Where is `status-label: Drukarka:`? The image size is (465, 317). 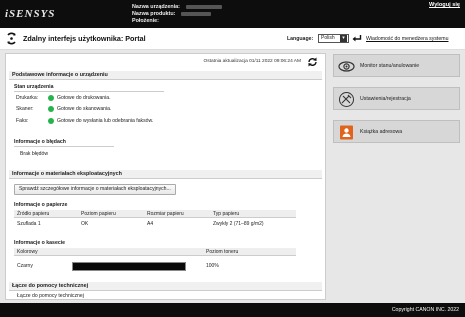
status-label: Drukarka: is located at coordinates (27, 98).